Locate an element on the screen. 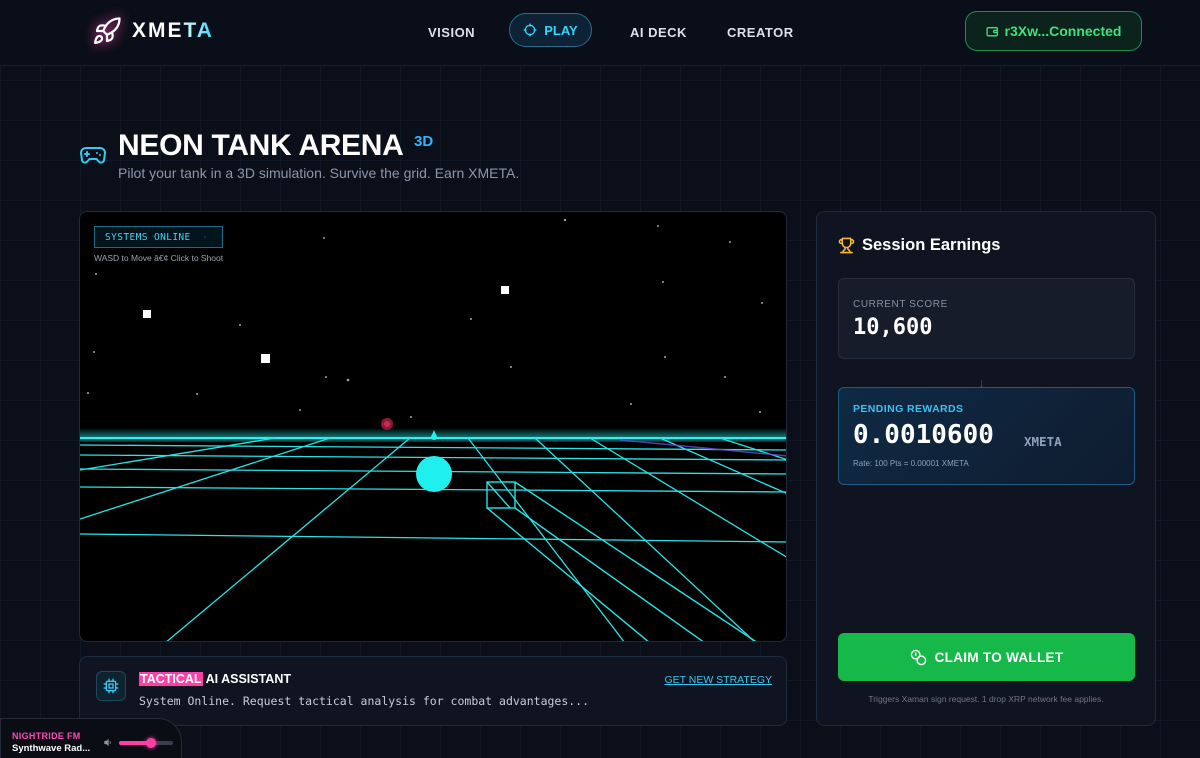 The image size is (1200, 758). ai-assistant-title: TACTICAL AI ASSISTANT is located at coordinates (215, 679).